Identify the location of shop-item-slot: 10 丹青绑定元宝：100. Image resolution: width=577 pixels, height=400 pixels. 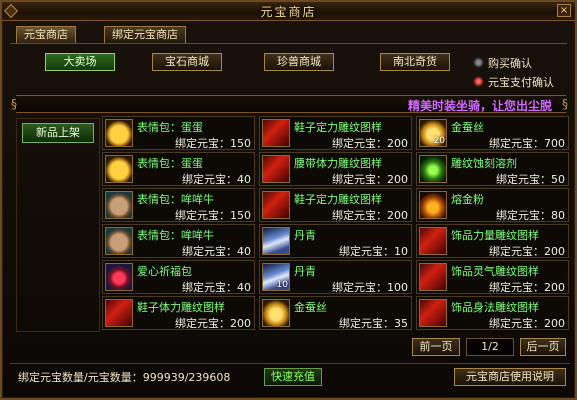
(335, 277).